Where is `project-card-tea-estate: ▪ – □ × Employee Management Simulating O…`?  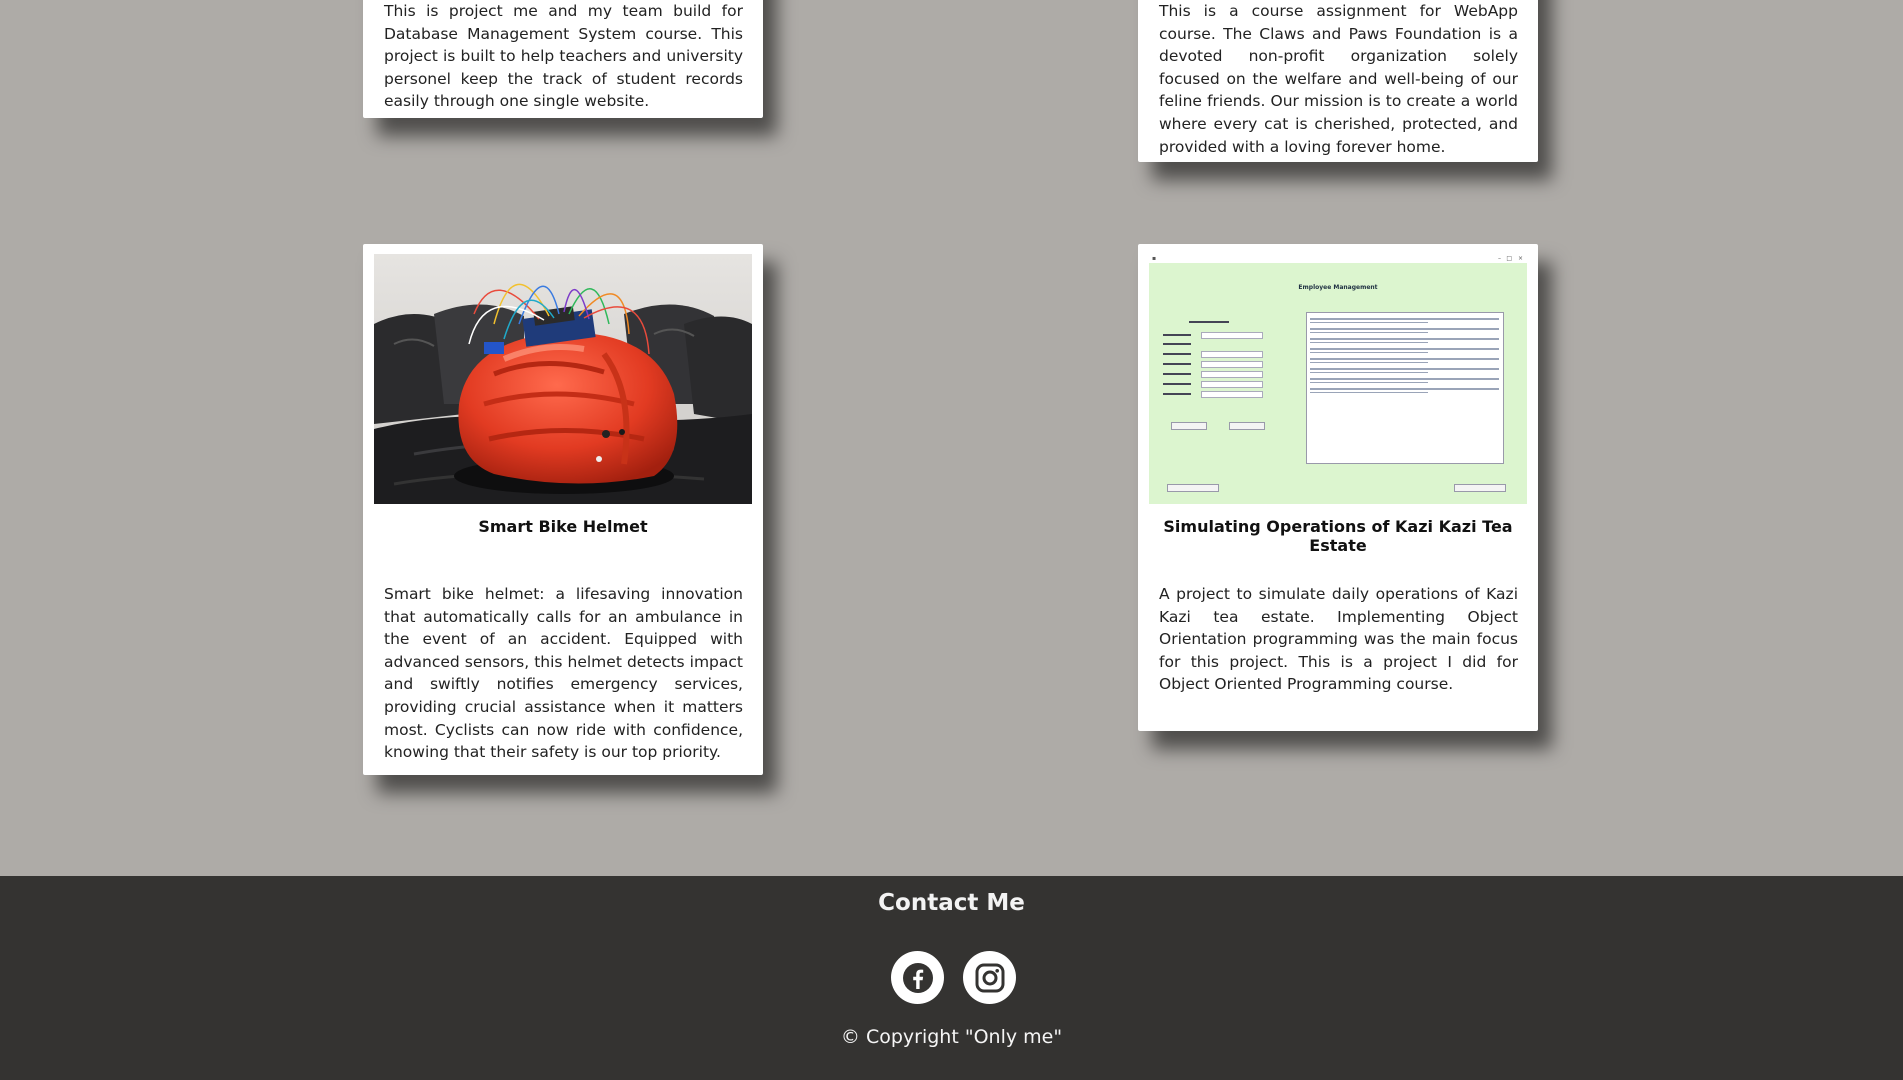
project-card-tea-estate: ▪ – □ × Employee Management Simulating O… is located at coordinates (1338, 487).